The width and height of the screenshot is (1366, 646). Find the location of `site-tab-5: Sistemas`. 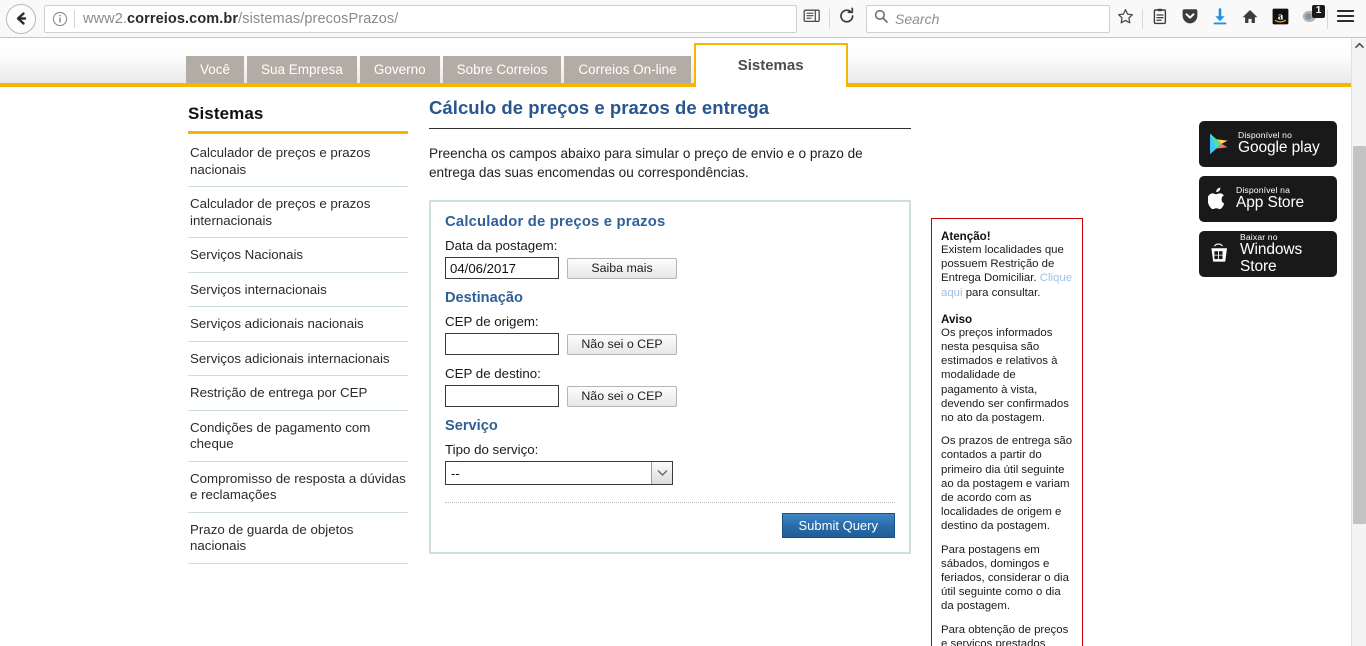

site-tab-5: Sistemas is located at coordinates (770, 65).